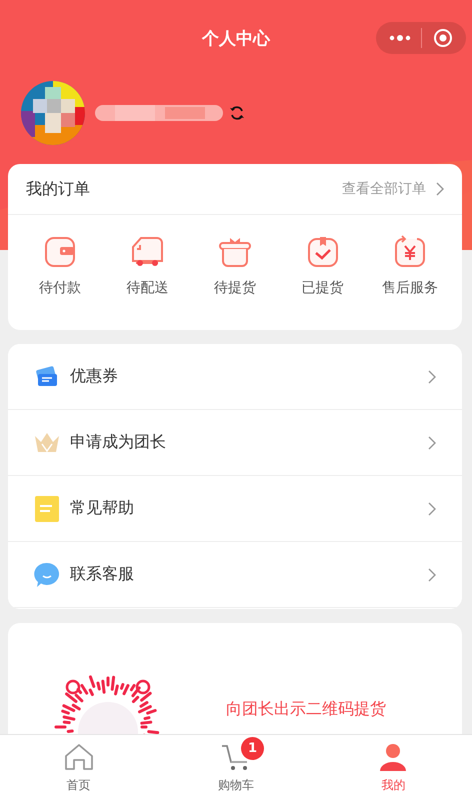 This screenshot has width=472, height=797. Describe the element at coordinates (235, 252) in the screenshot. I see `gift-icon` at that location.